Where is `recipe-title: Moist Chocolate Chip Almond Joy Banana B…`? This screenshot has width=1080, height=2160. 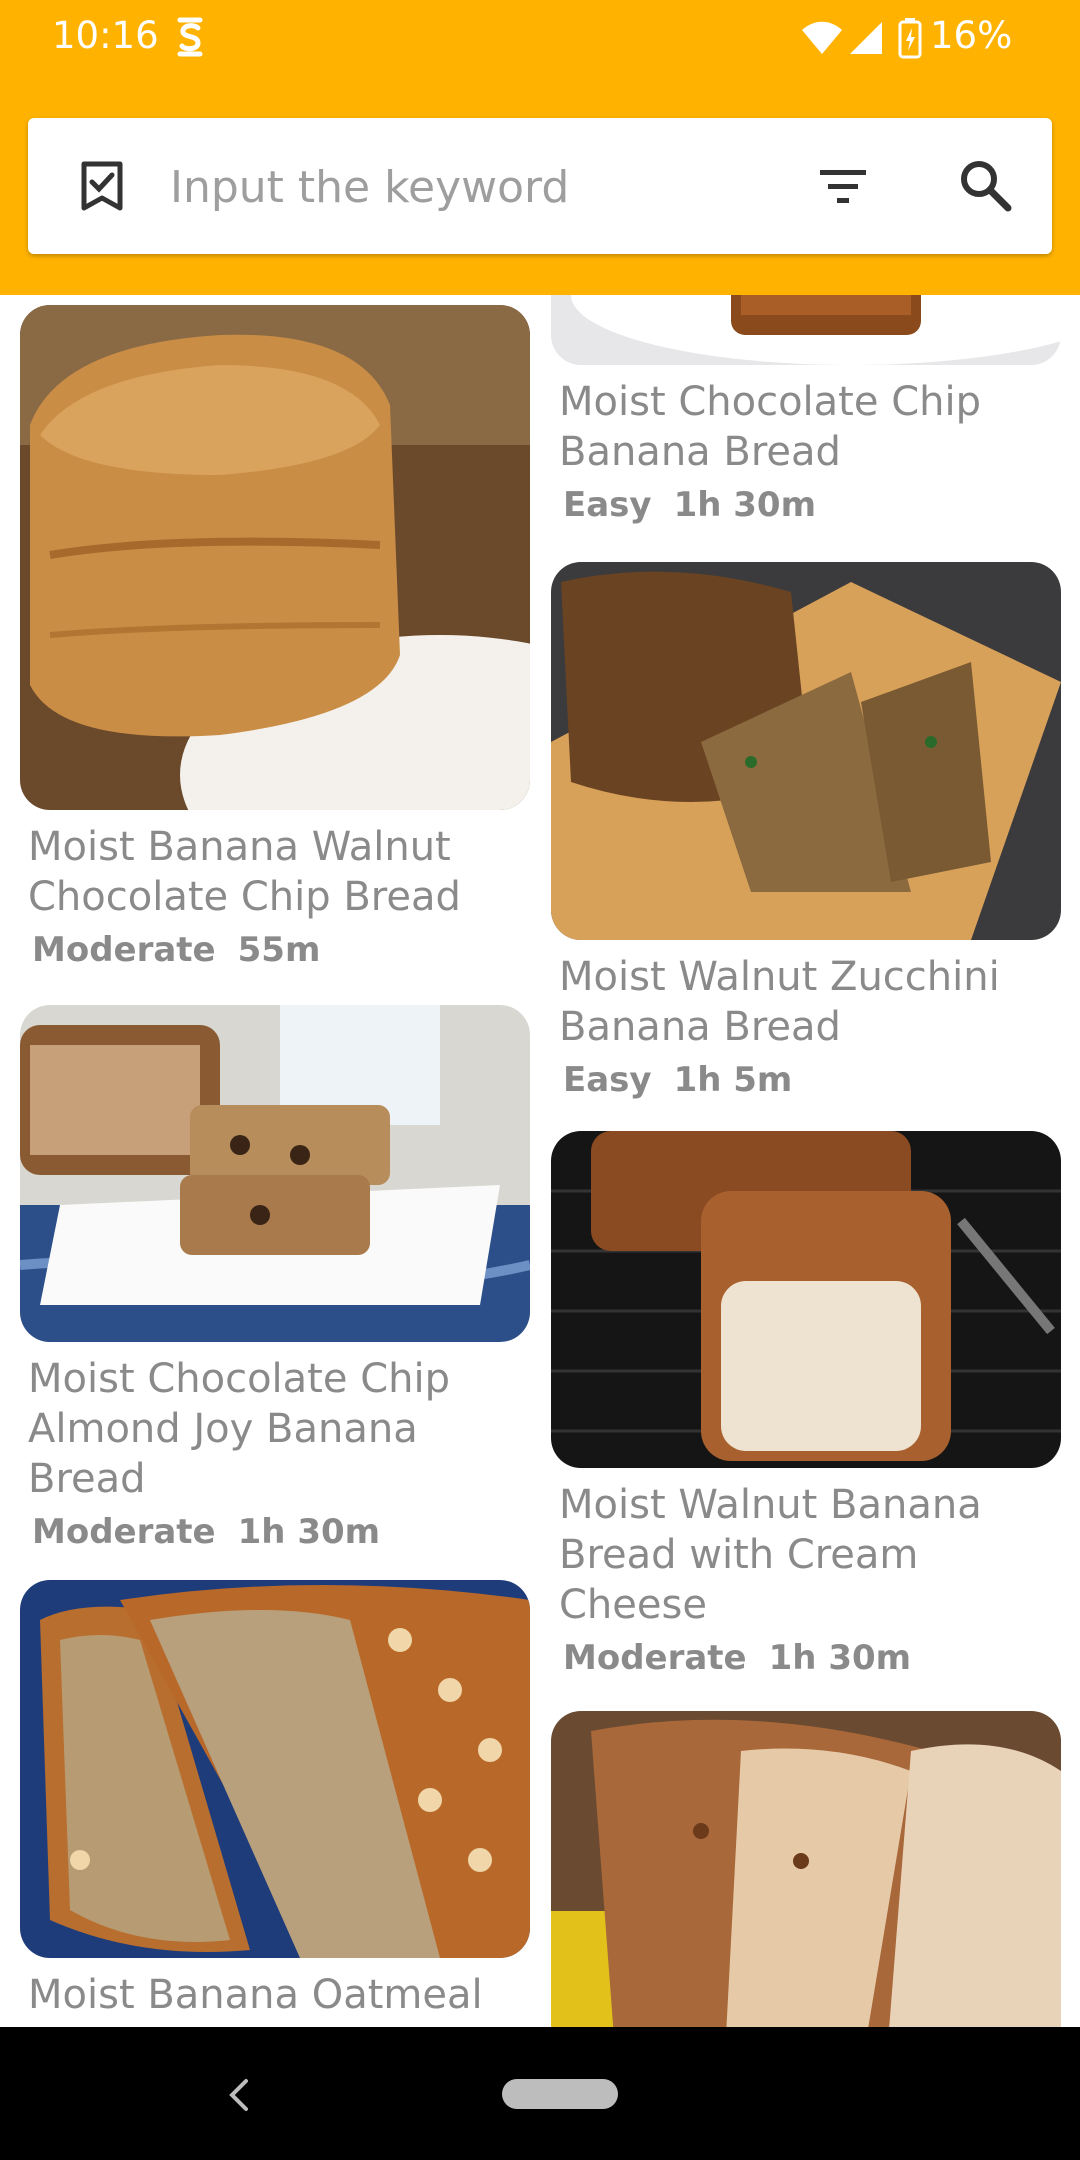 recipe-title: Moist Chocolate Chip Almond Joy Banana B… is located at coordinates (239, 1429).